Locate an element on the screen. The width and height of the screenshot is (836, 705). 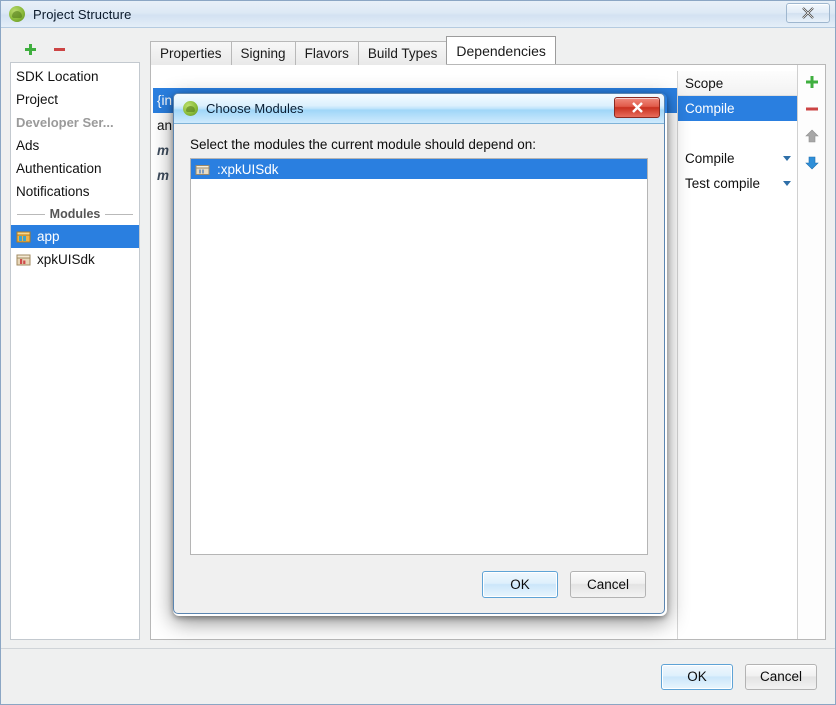
add-dependency-button is located at coordinates (812, 82).